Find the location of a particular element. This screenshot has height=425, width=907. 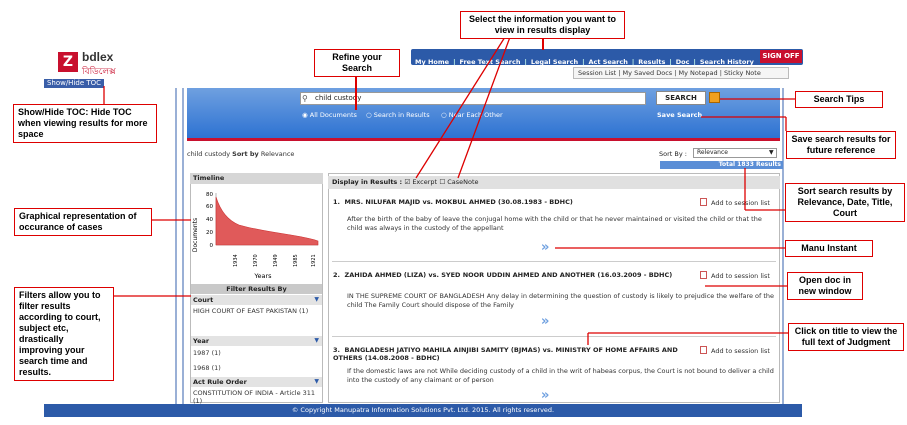

filter-item: HIGH COURT OF EAST PAKISTAN (1) is located at coordinates (256, 311).